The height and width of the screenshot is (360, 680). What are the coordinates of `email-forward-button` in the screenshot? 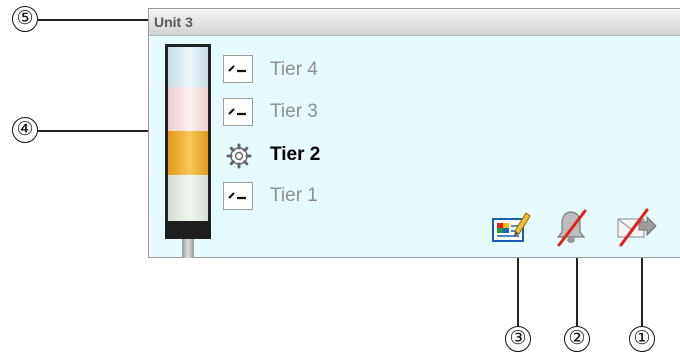 It's located at (636, 227).